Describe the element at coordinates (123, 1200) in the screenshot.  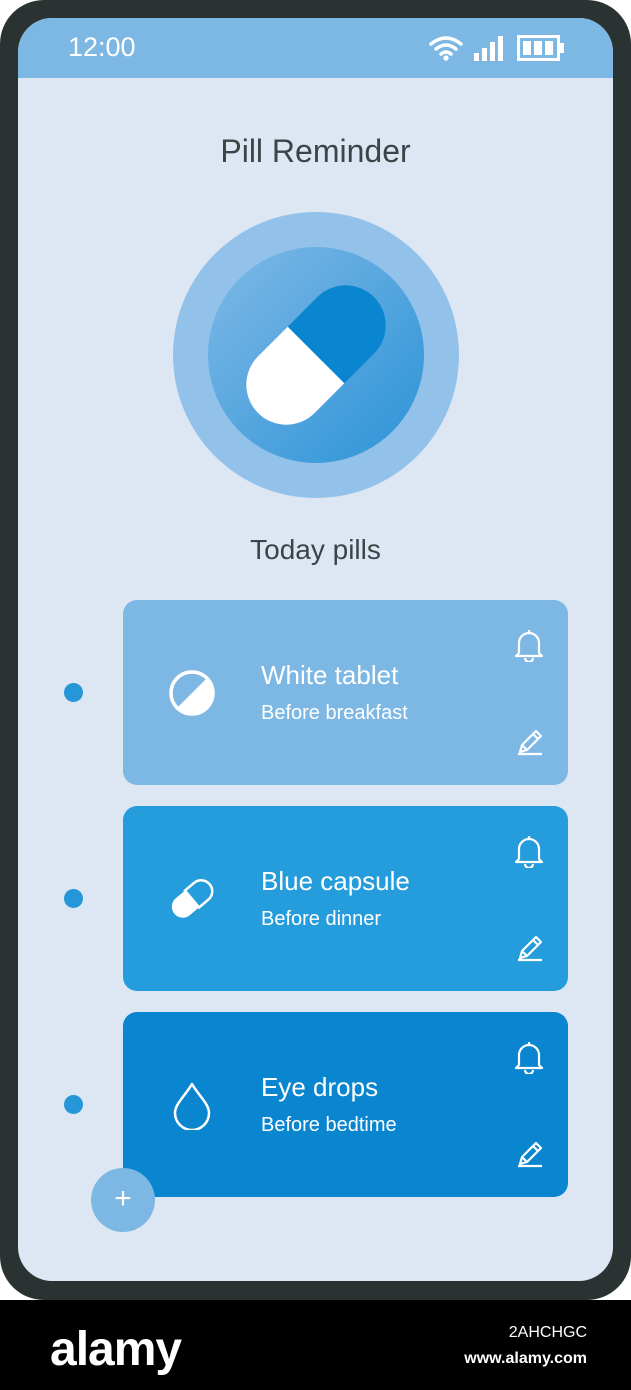
I see `add-pill-button: +` at that location.